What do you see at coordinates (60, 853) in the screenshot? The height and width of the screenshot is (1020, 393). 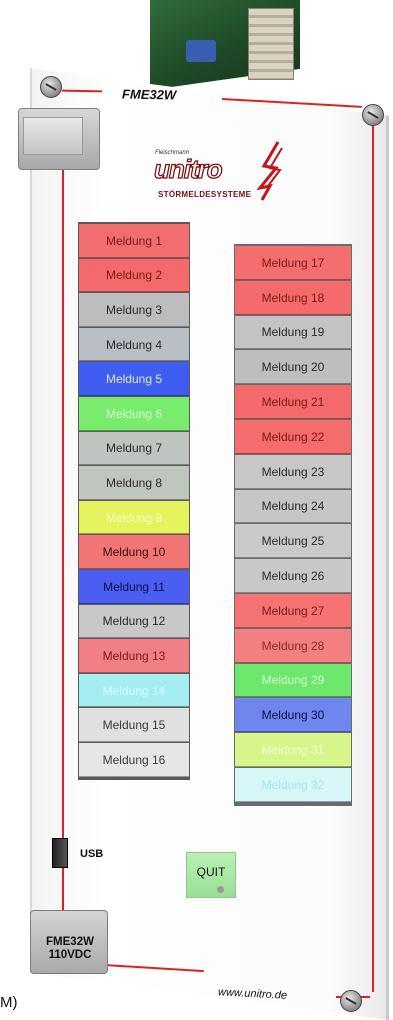 I see `usb-port` at bounding box center [60, 853].